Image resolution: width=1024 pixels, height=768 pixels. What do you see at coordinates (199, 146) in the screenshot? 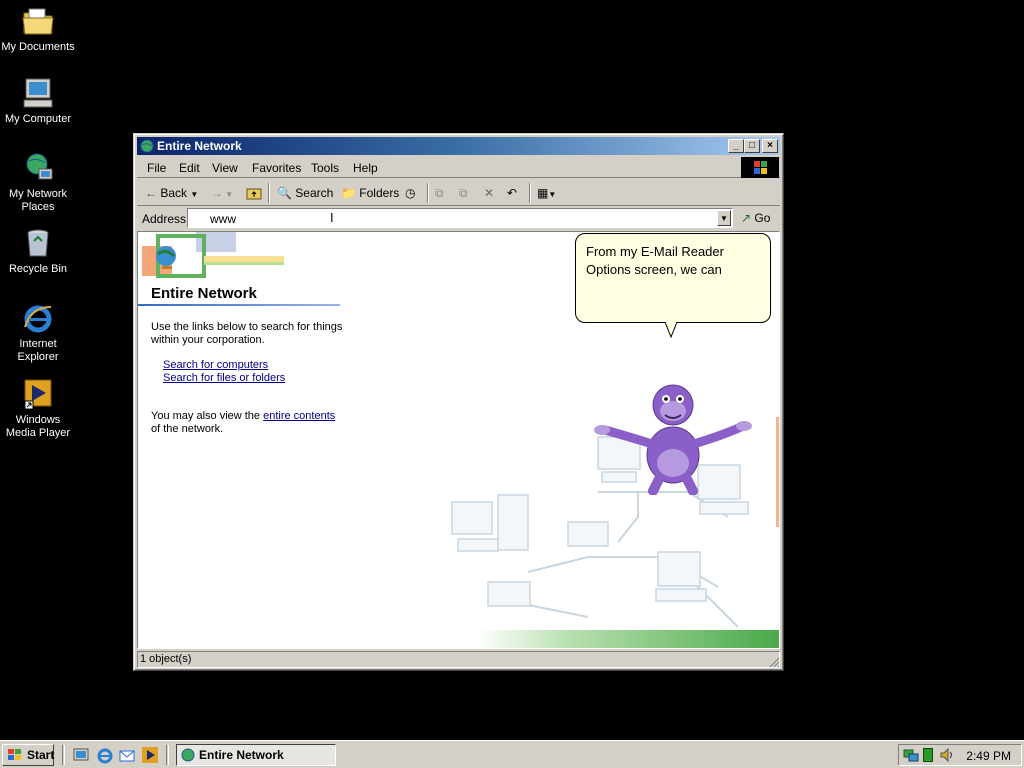
I see `window-title: Entire Network` at bounding box center [199, 146].